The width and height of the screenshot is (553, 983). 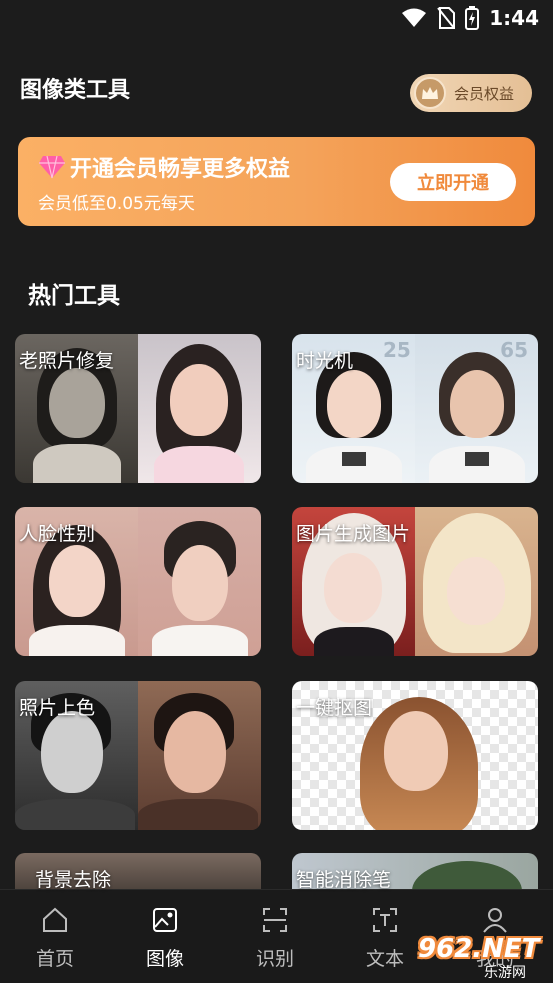 What do you see at coordinates (165, 920) in the screenshot?
I see `image-icon` at bounding box center [165, 920].